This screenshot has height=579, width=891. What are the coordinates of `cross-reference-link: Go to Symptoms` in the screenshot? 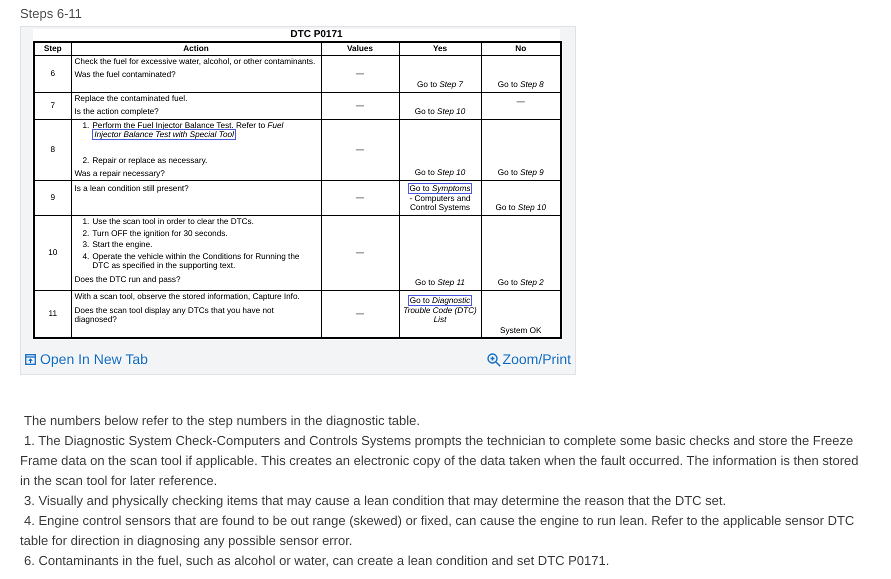 It's located at (440, 188).